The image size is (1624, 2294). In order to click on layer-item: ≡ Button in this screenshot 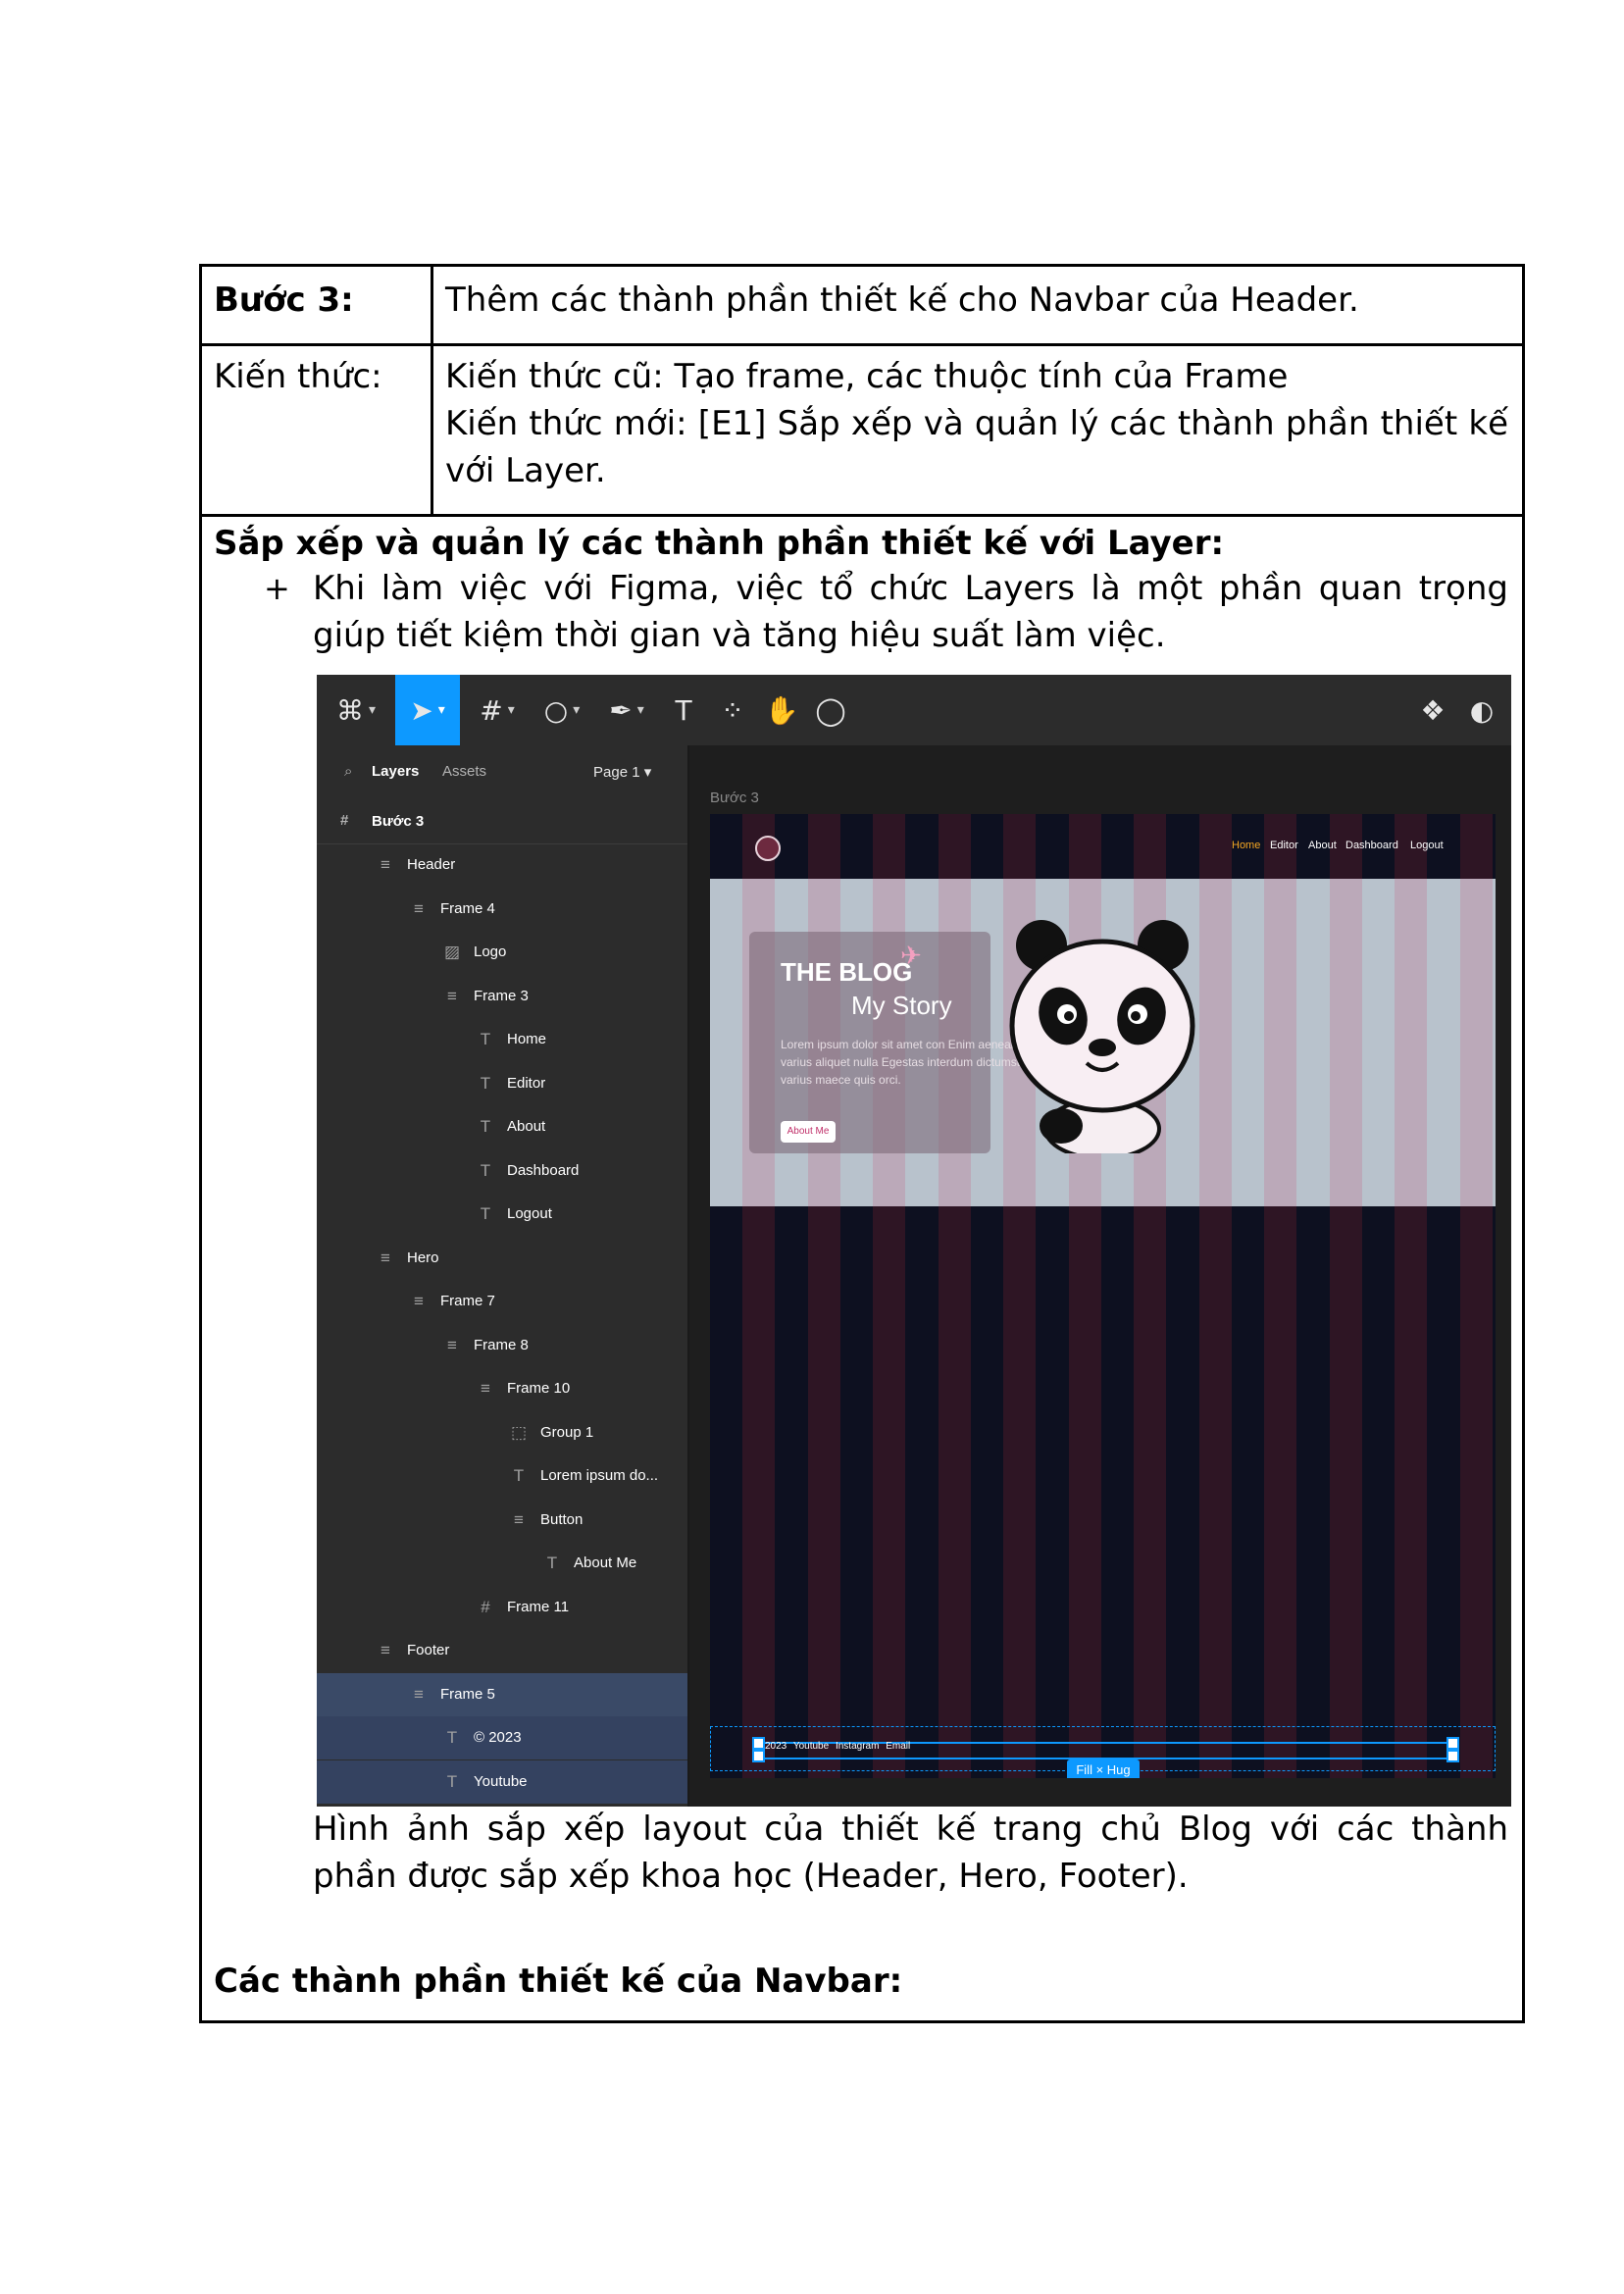, I will do `click(502, 1520)`.